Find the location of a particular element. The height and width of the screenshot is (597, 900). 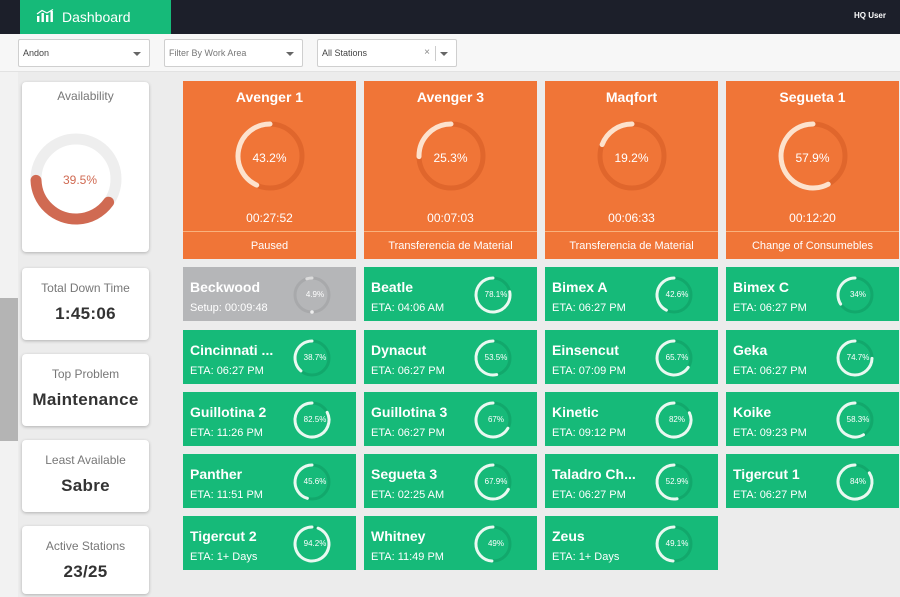

station-percent: 52.9% is located at coordinates (677, 481).